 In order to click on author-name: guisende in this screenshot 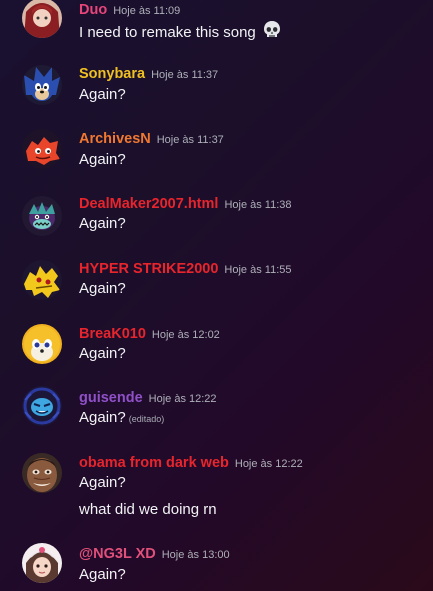, I will do `click(111, 398)`.